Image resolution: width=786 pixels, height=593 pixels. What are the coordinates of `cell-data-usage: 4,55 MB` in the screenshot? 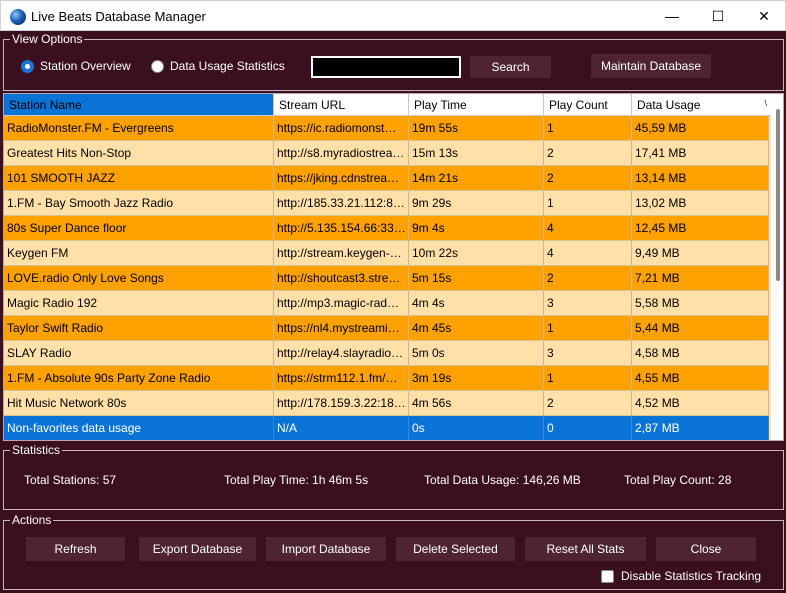 It's located at (700, 378).